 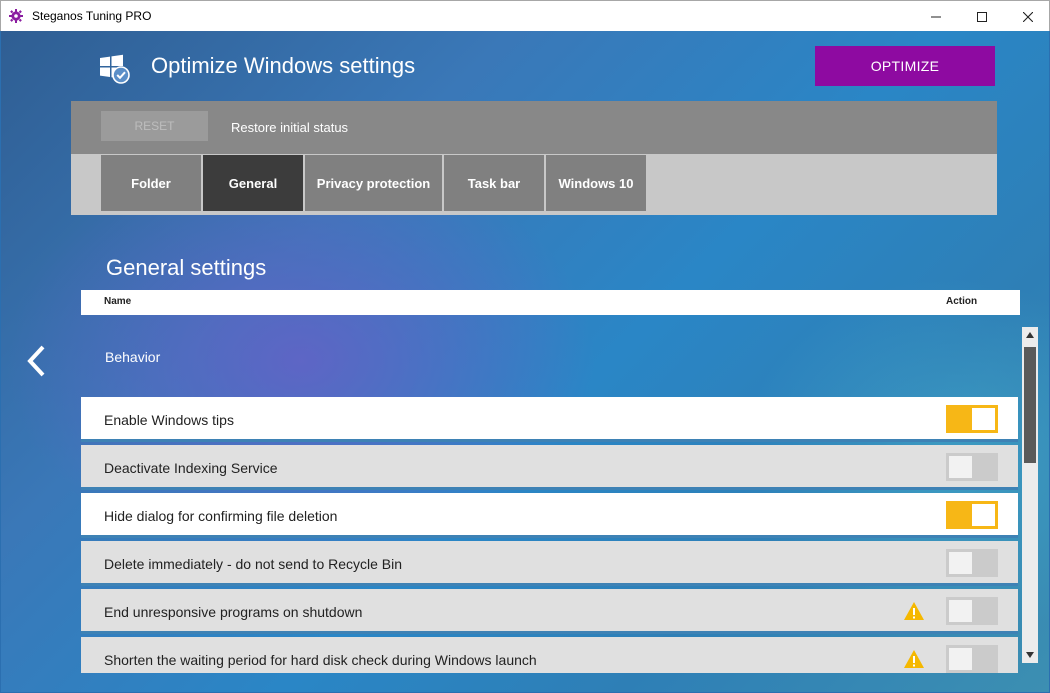 What do you see at coordinates (37, 361) in the screenshot?
I see `chevron-left-icon` at bounding box center [37, 361].